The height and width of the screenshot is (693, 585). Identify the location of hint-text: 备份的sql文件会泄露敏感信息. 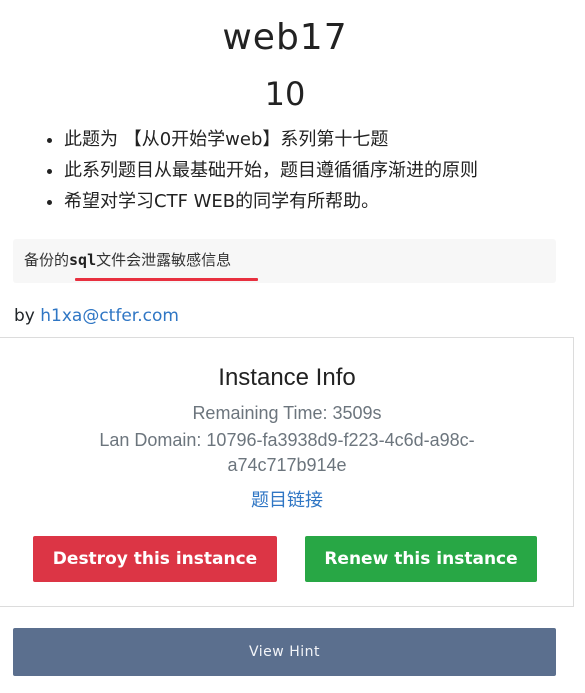
(127, 260).